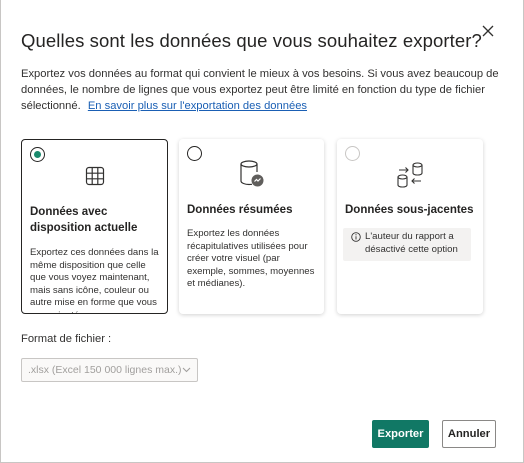 The image size is (524, 463). Describe the element at coordinates (105, 370) in the screenshot. I see `file-format-value: .xlsx (Excel 150 000 lignes max.)` at that location.